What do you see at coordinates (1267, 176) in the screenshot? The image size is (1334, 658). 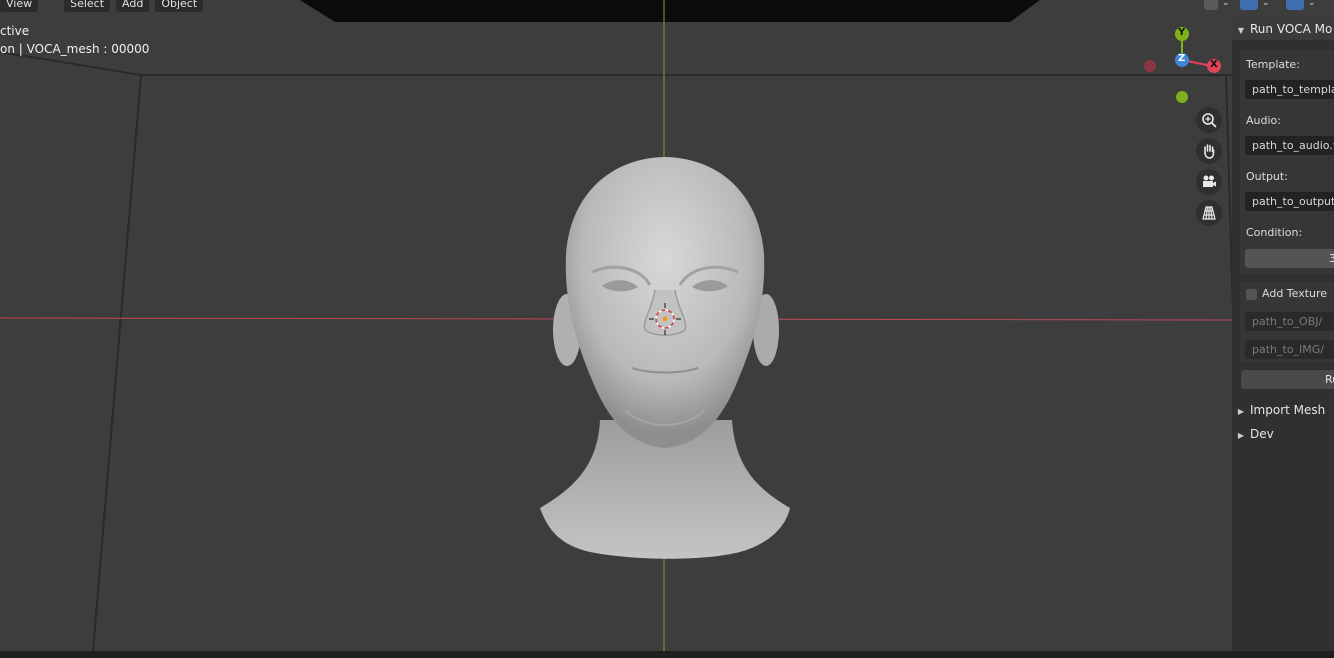 I see `output-label: Output:` at bounding box center [1267, 176].